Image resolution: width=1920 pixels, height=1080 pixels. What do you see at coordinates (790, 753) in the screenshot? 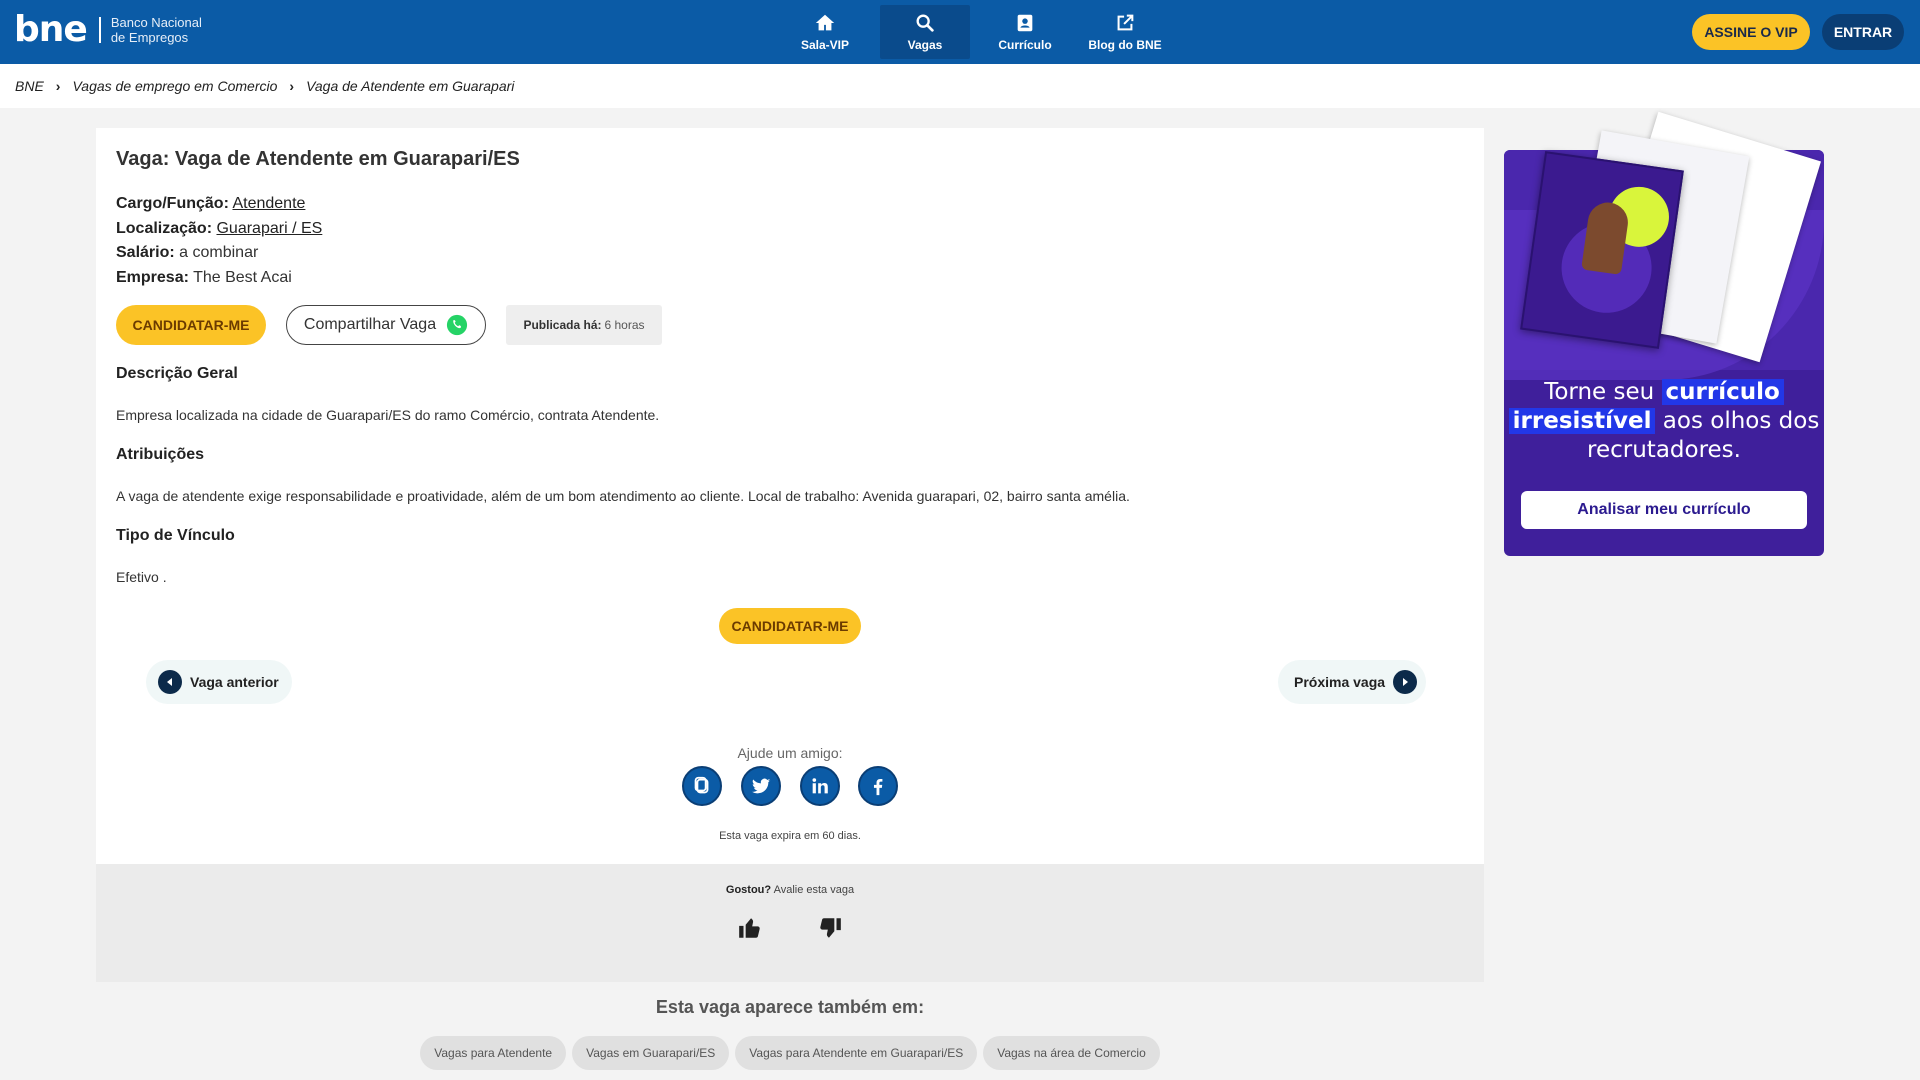
I see `help-friend-label: Ajude um amigo:` at bounding box center [790, 753].